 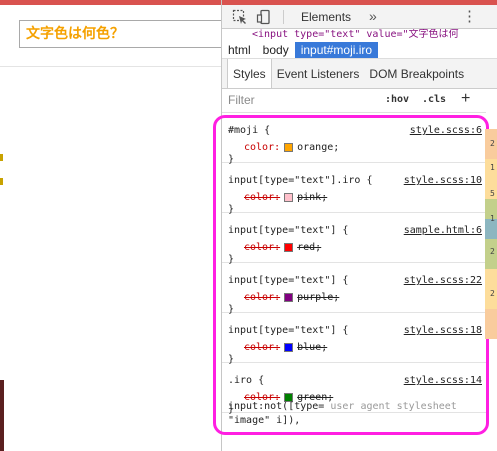 I want to click on property-value: orange;, so click(x=318, y=147).